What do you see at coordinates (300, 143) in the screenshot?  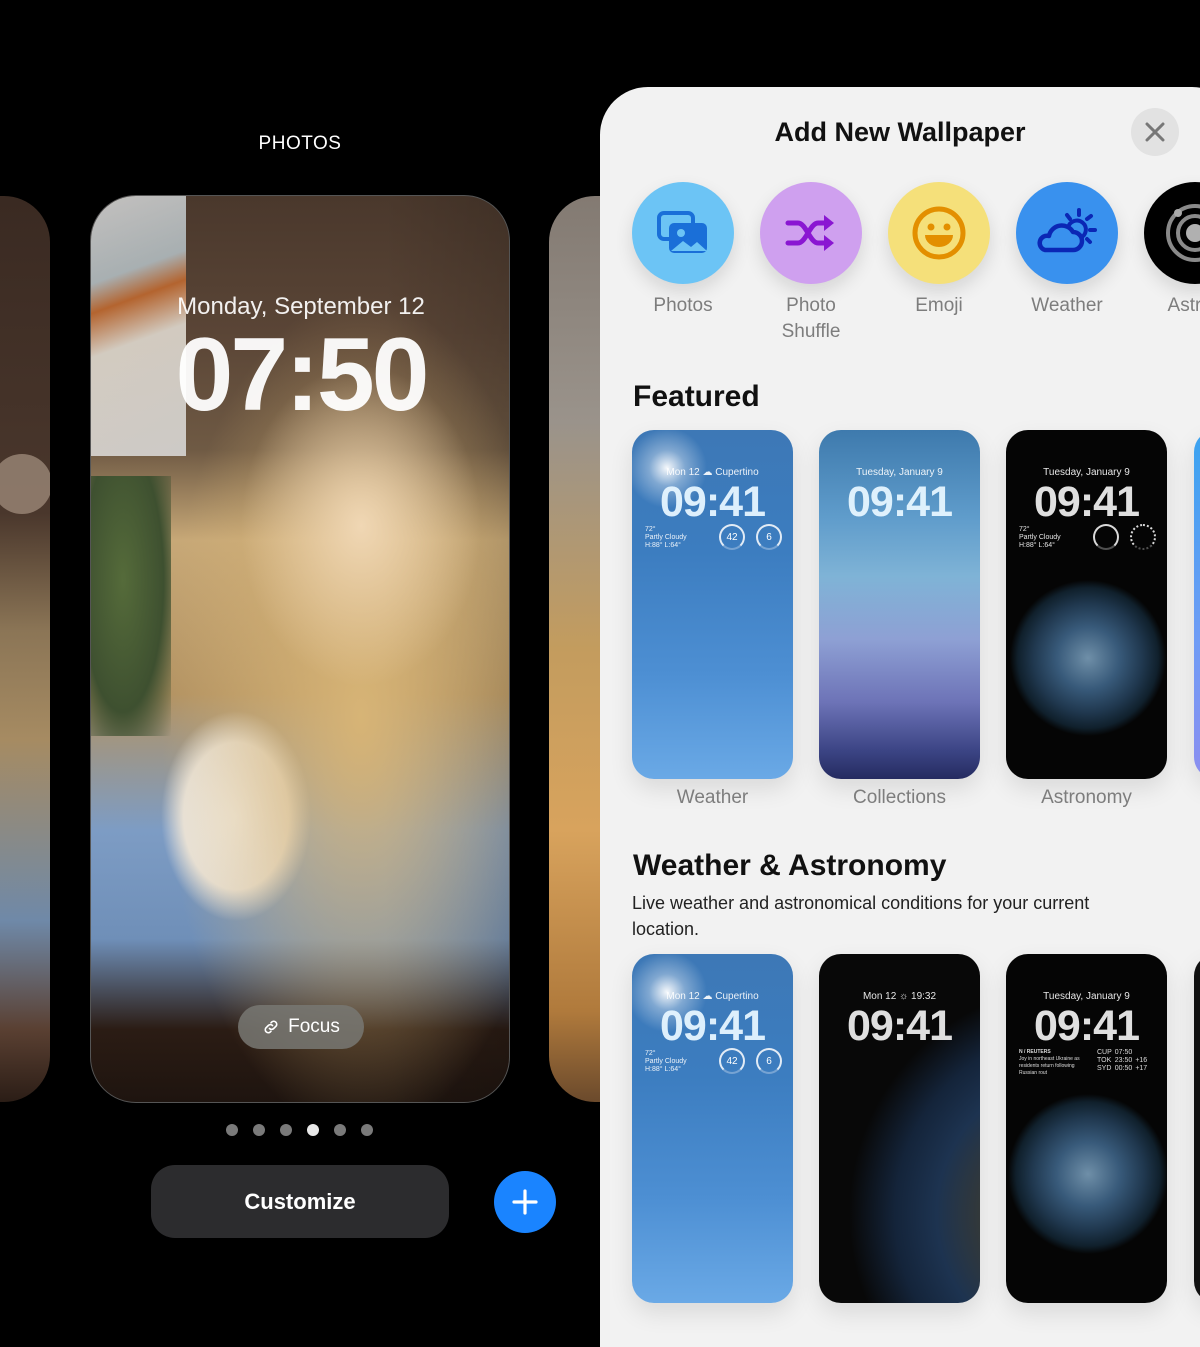 I see `gallery-title: PHOTOS` at bounding box center [300, 143].